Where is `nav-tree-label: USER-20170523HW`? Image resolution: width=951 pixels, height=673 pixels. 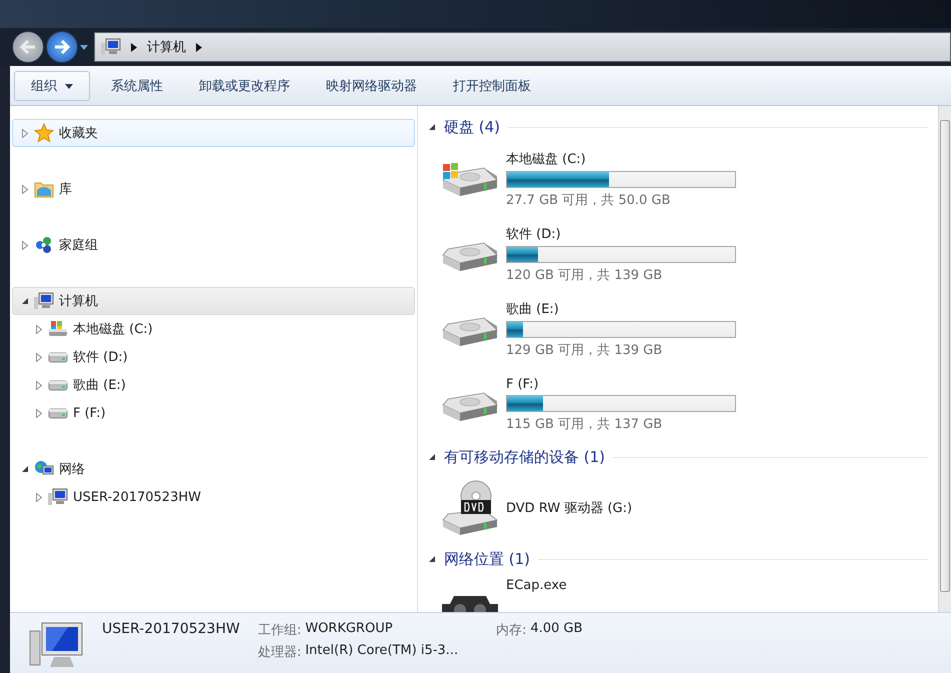
nav-tree-label: USER-20170523HW is located at coordinates (137, 497).